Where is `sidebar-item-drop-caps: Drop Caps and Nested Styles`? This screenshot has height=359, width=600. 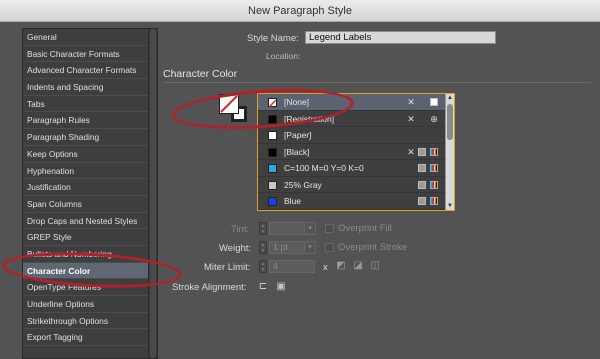 sidebar-item-drop-caps: Drop Caps and Nested Styles is located at coordinates (90, 221).